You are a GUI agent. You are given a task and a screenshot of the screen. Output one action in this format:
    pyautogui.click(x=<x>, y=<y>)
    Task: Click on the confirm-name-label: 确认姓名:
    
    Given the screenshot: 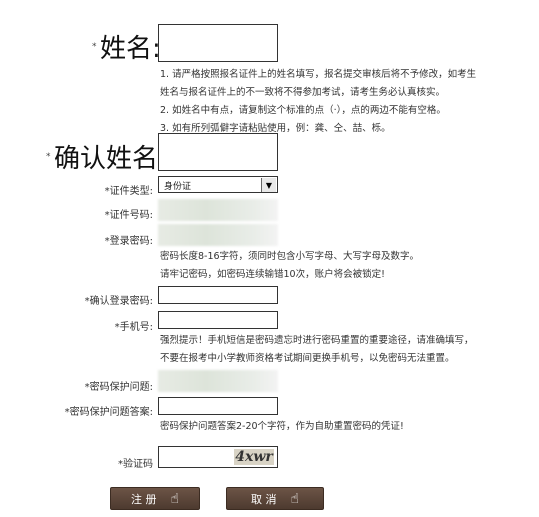 What is the action you would take?
    pyautogui.click(x=110, y=159)
    